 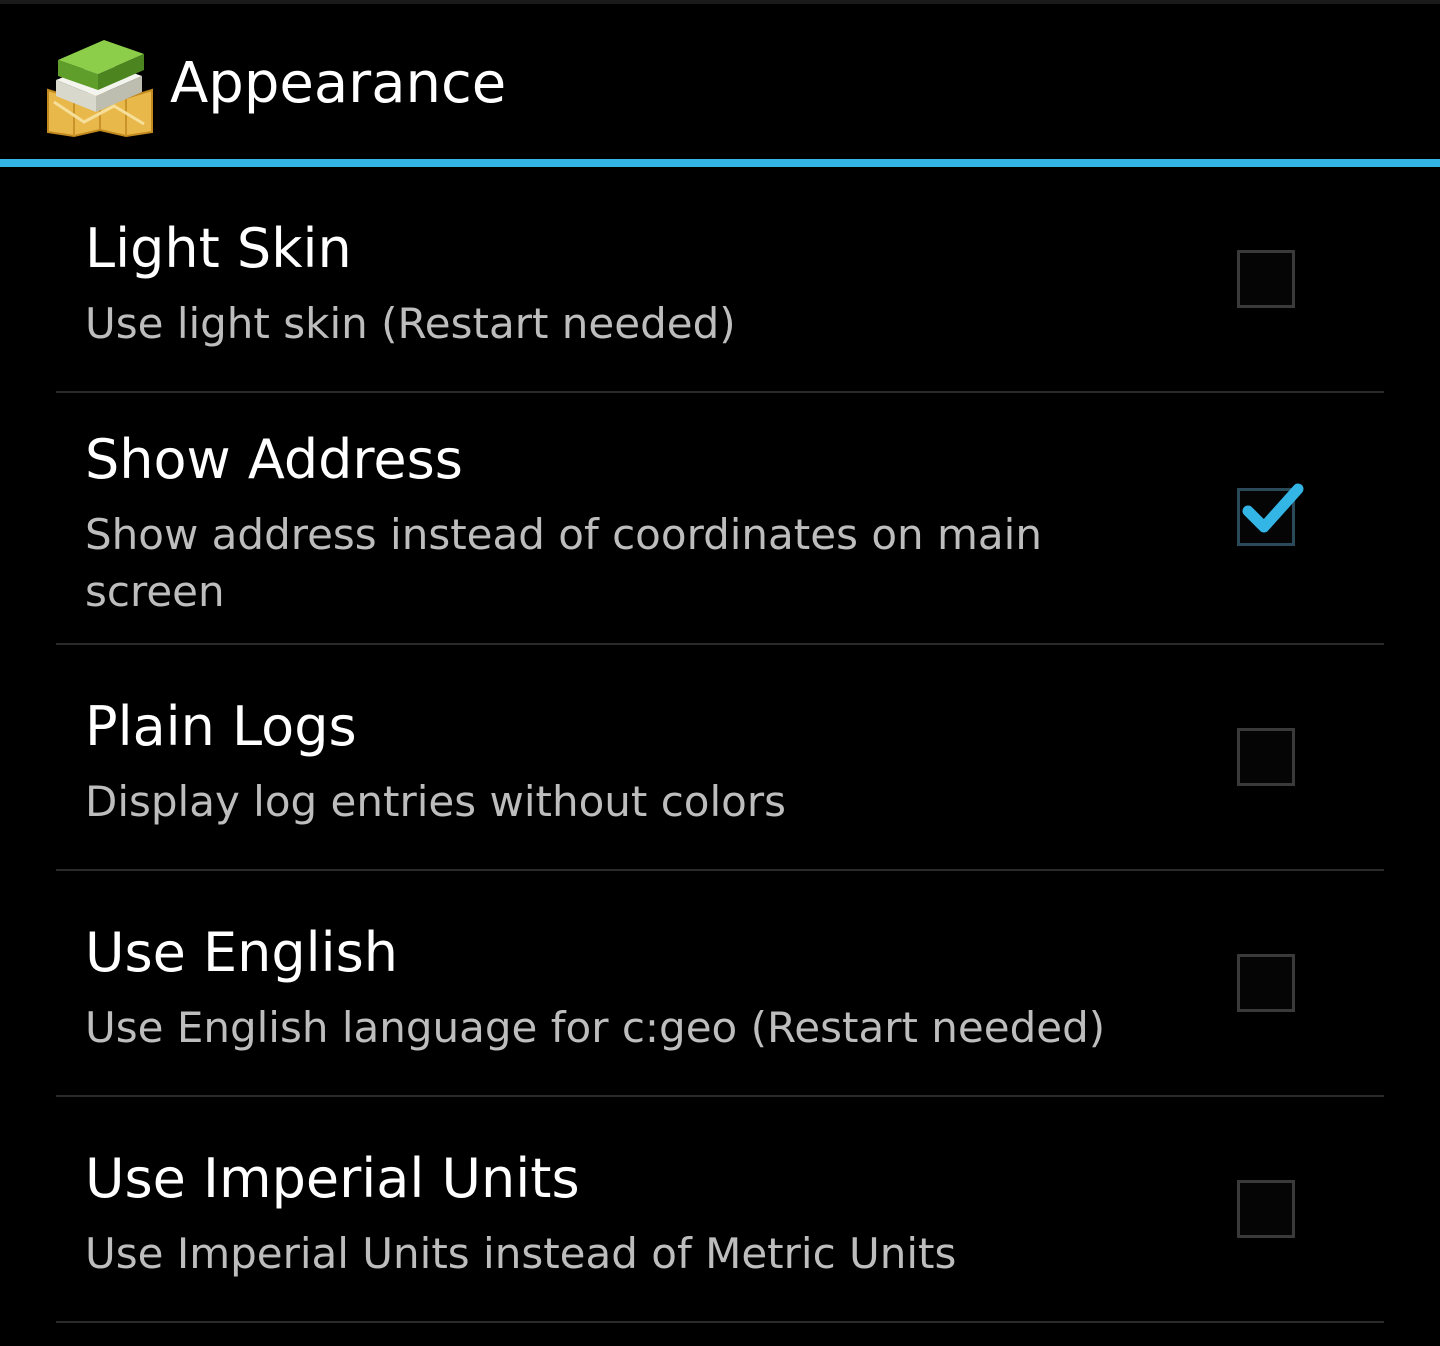 What do you see at coordinates (1266, 279) in the screenshot?
I see `light-skin-checkbox` at bounding box center [1266, 279].